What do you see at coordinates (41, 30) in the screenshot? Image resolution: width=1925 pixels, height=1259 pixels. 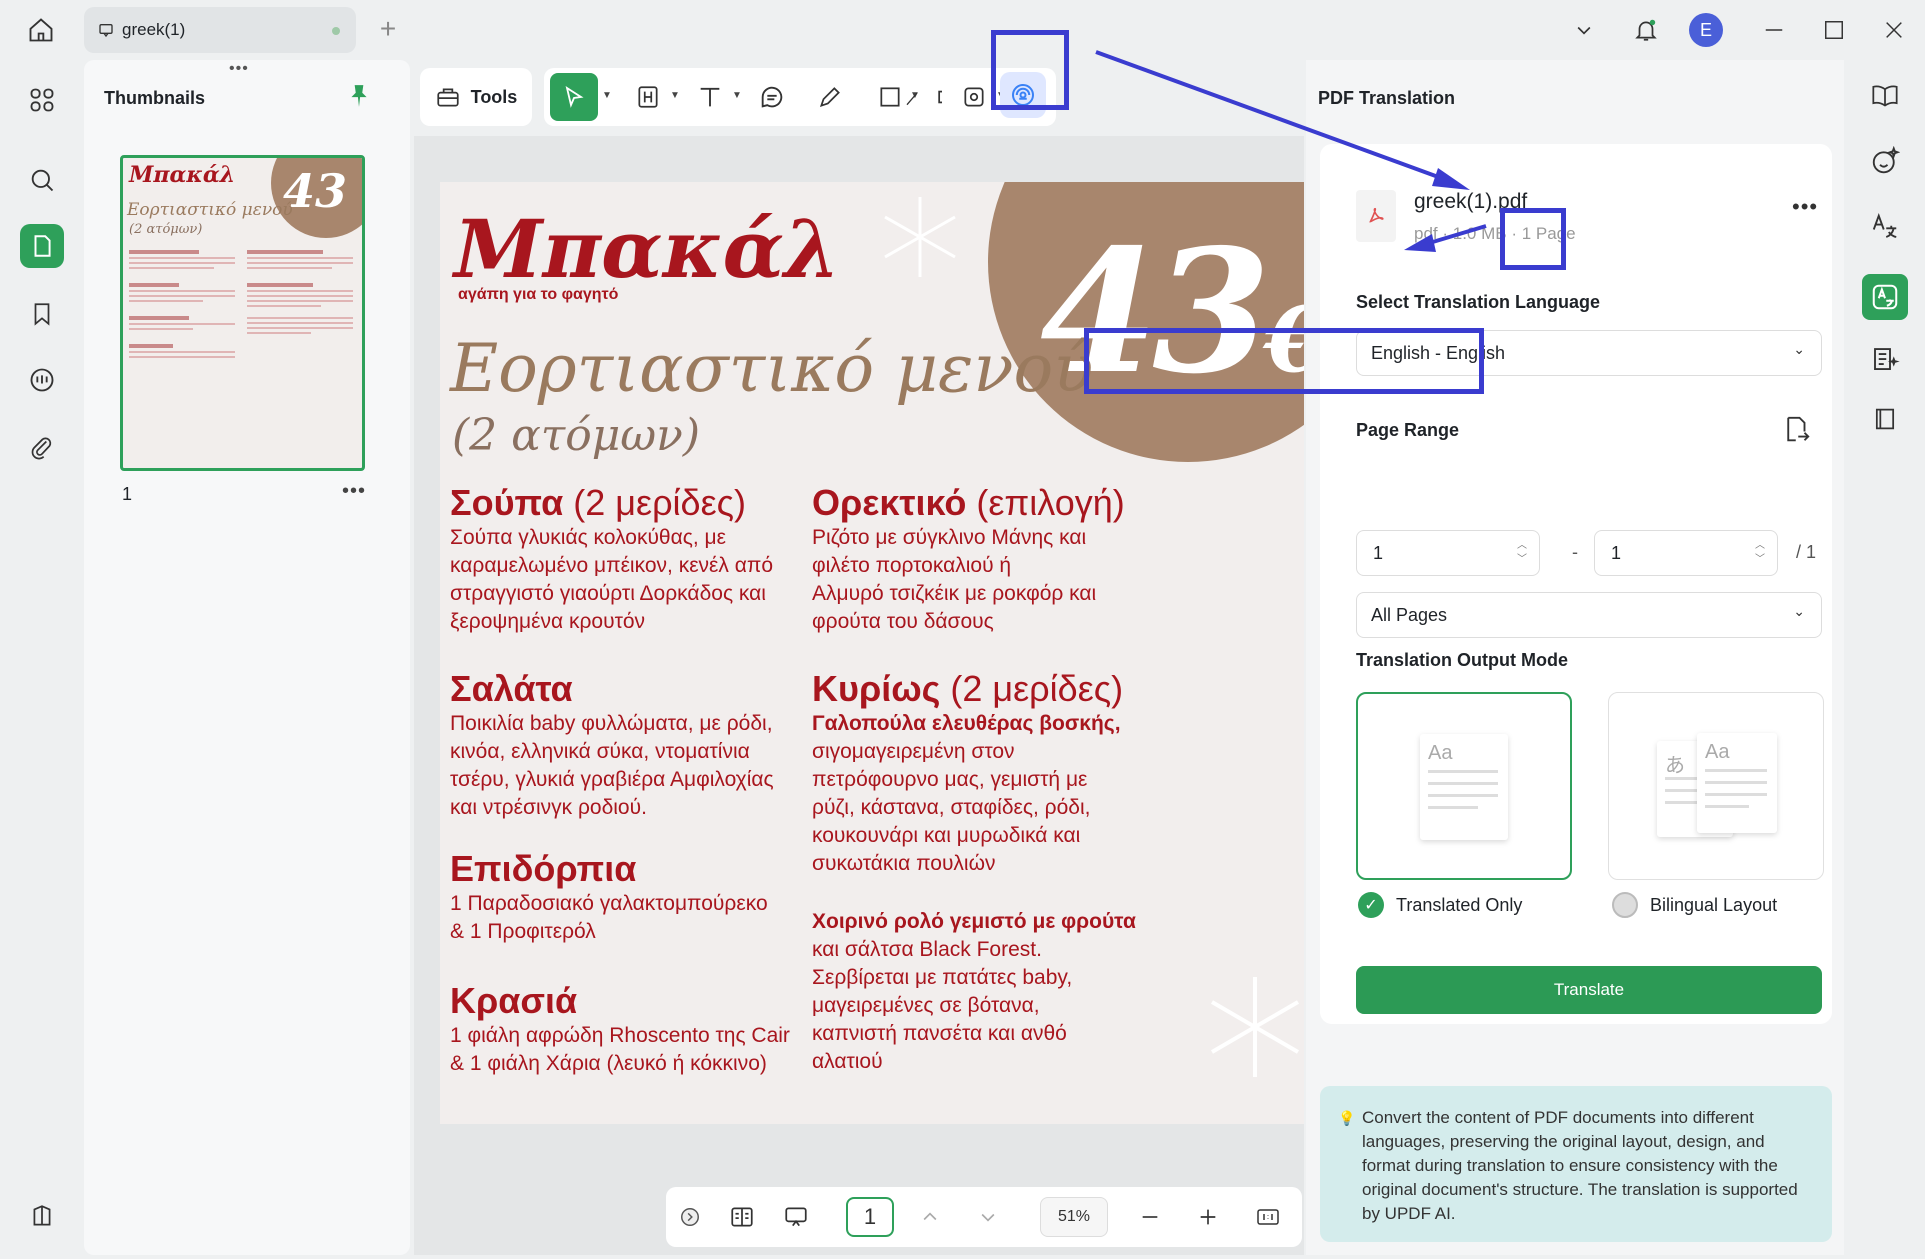 I see `home-button` at bounding box center [41, 30].